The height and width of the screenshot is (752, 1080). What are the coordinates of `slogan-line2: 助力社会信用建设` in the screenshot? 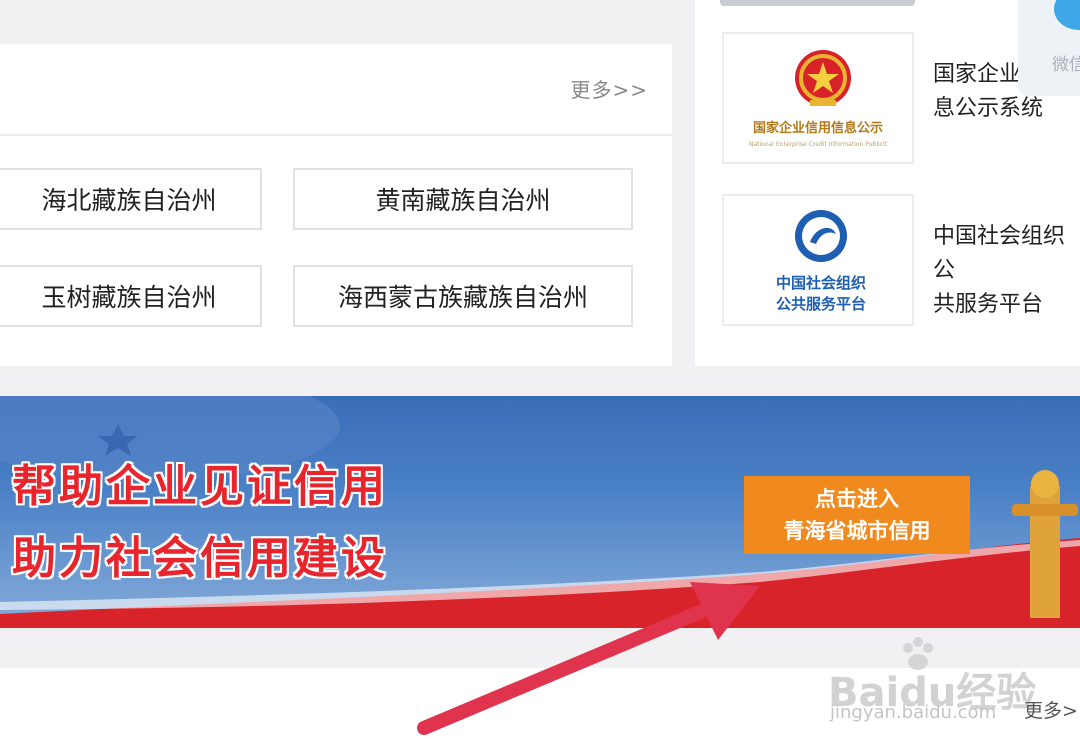 It's located at (200, 558).